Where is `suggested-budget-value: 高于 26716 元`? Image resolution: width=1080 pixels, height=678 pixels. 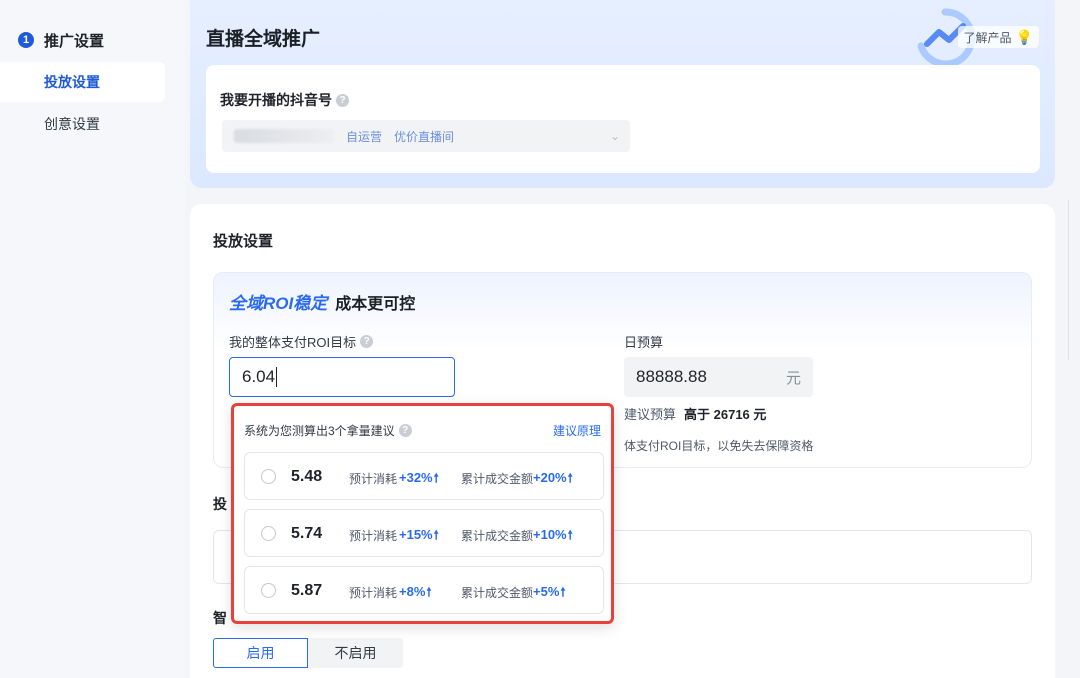 suggested-budget-value: 高于 26716 元 is located at coordinates (725, 414).